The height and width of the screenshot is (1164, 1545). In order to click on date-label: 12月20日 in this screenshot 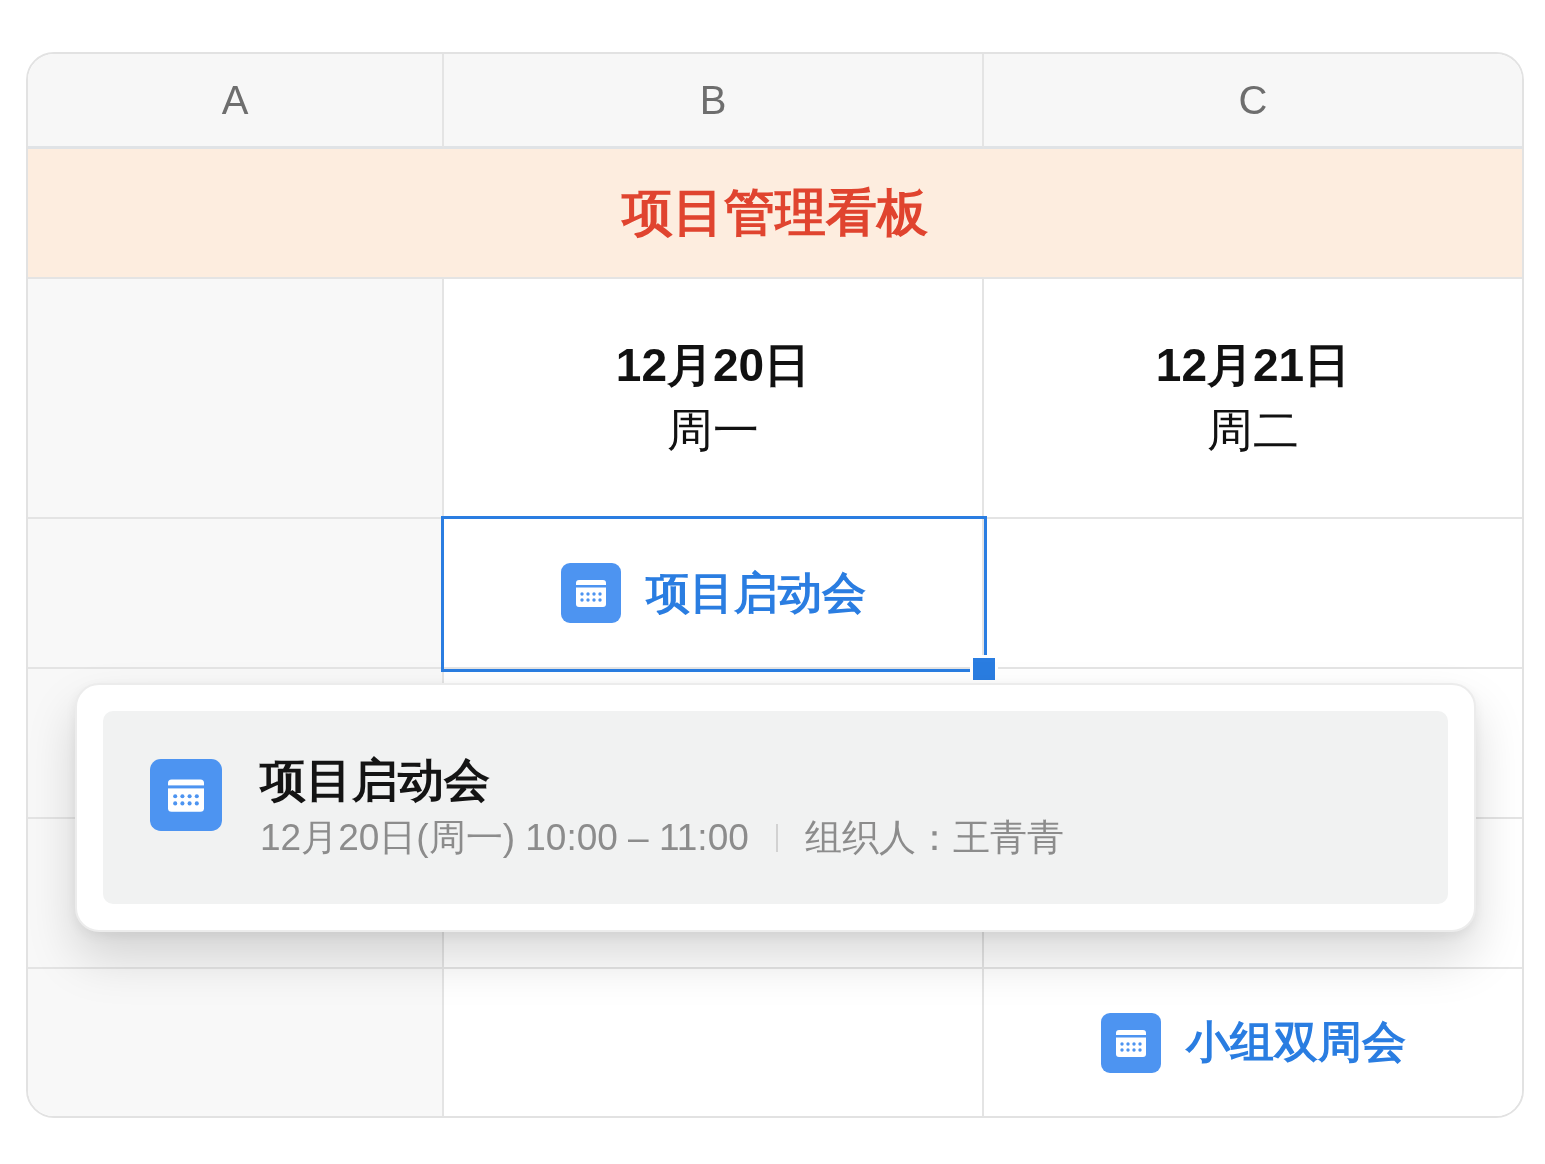, I will do `click(713, 365)`.